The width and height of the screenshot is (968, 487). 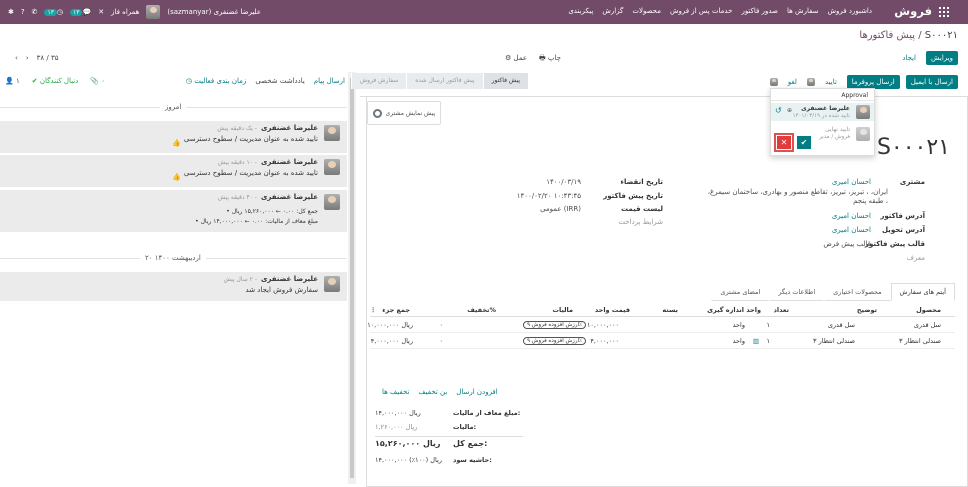 I want to click on invoice-address-field: احسان امیری, so click(x=851, y=216).